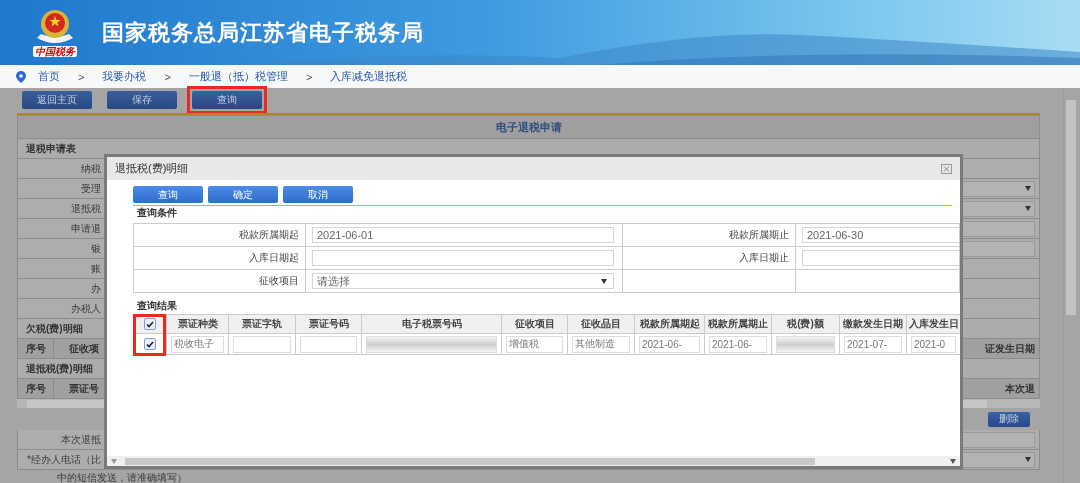 The image size is (1080, 483). Describe the element at coordinates (86, 228) in the screenshot. I see `field-label: 申请退` at that location.